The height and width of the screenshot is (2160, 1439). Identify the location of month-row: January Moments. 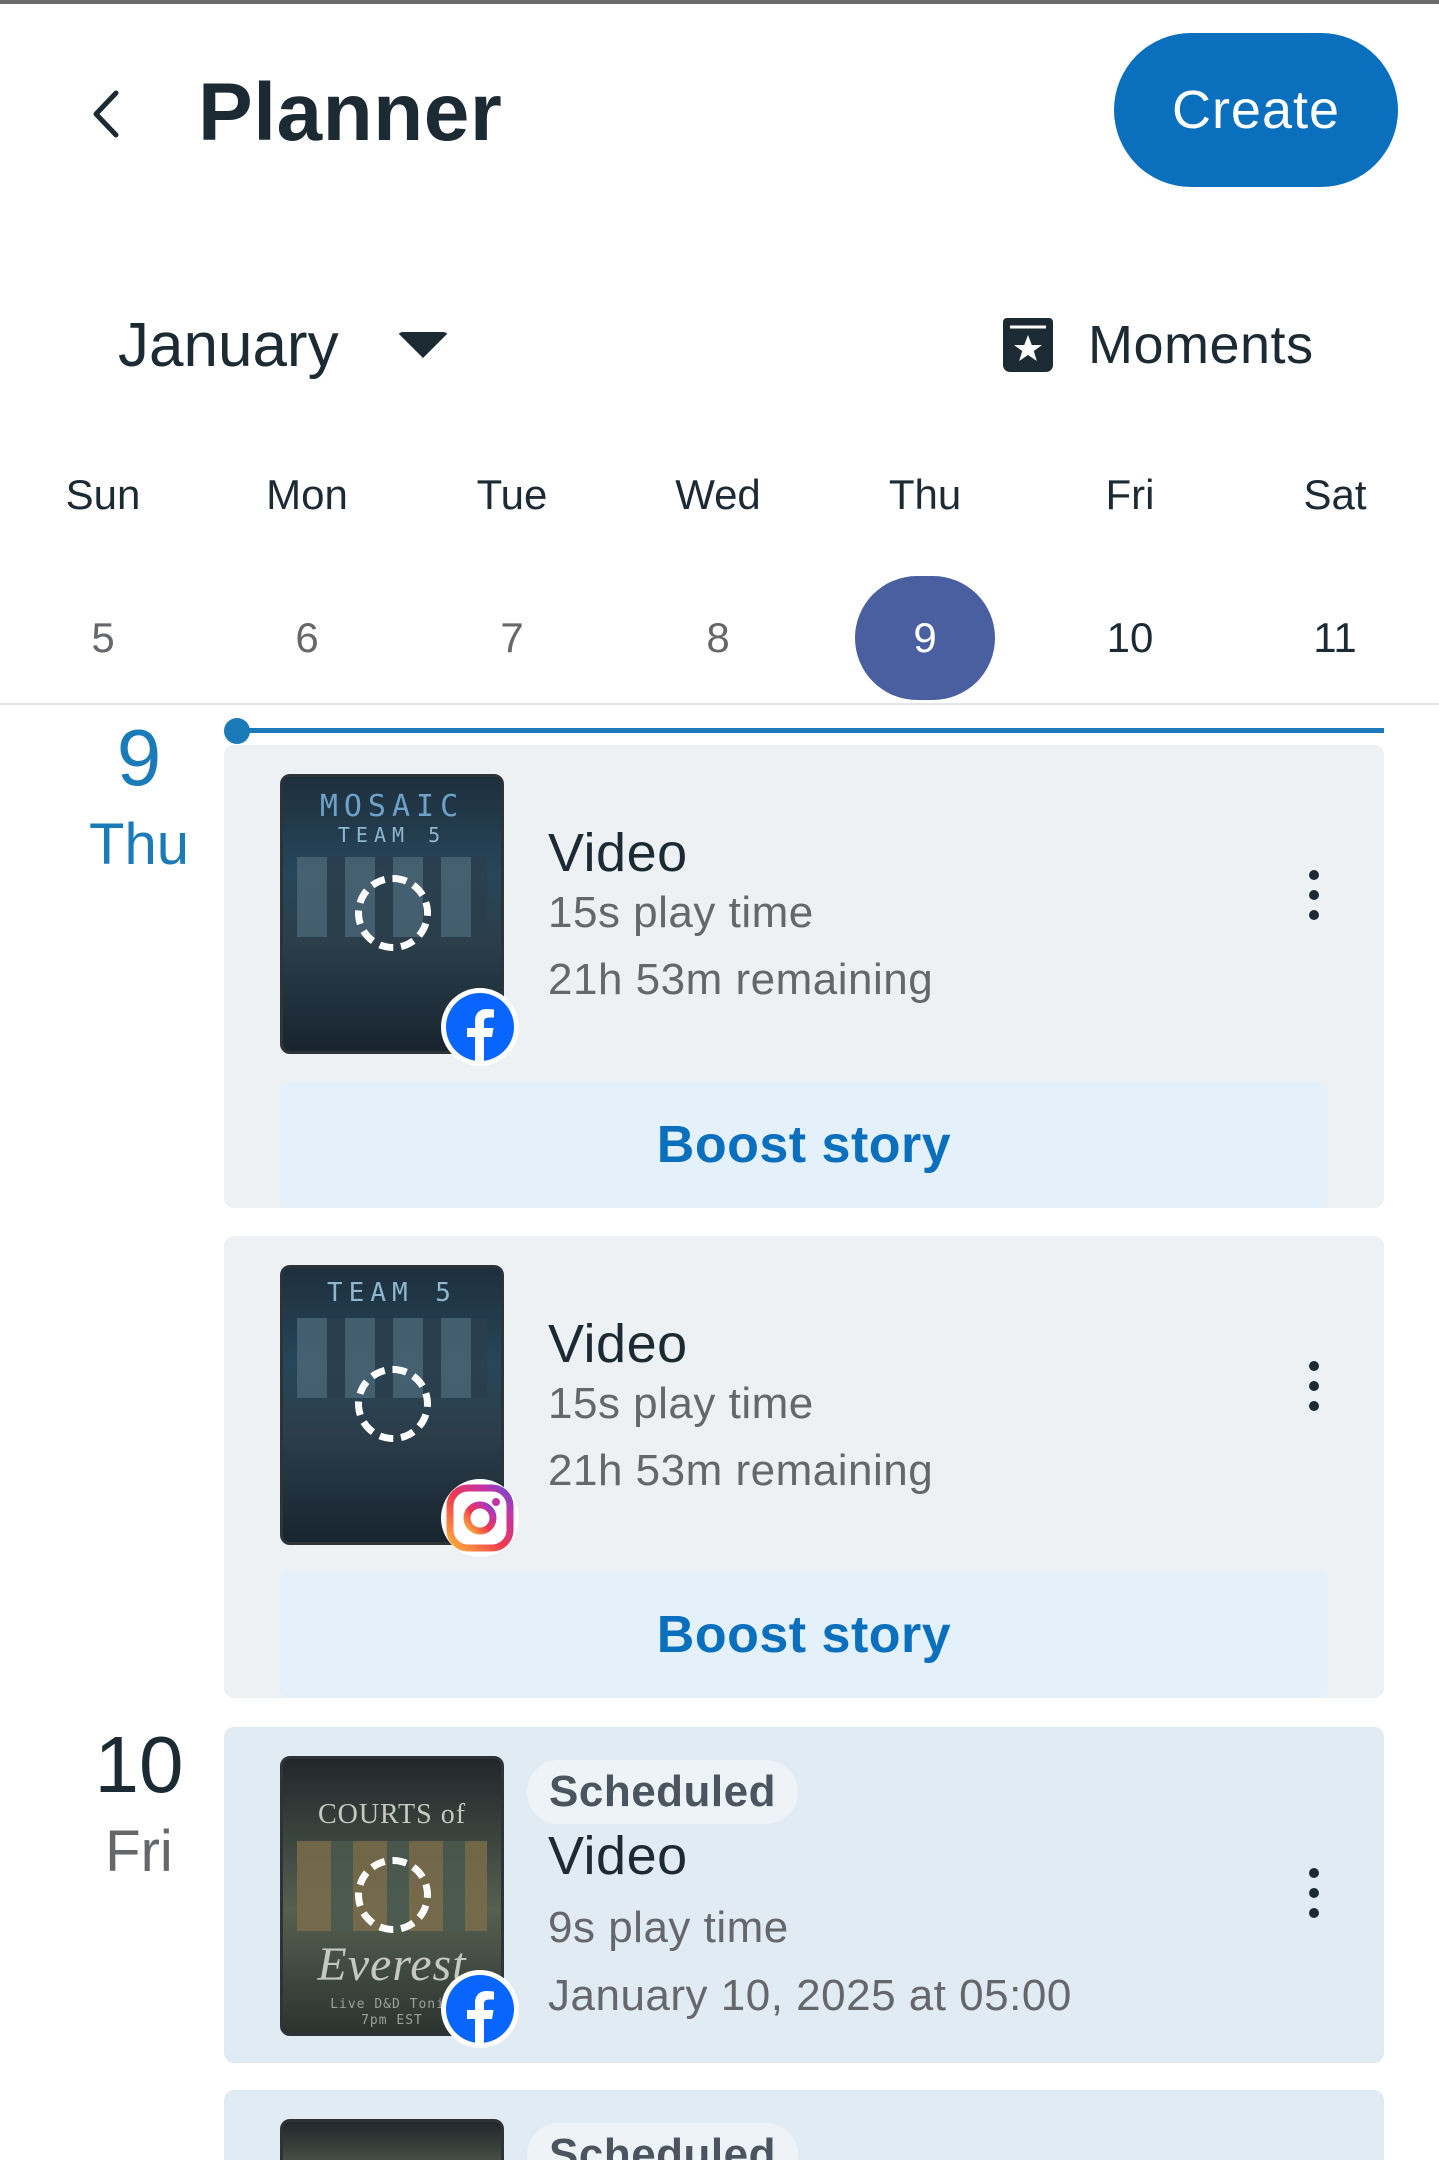
(719, 345).